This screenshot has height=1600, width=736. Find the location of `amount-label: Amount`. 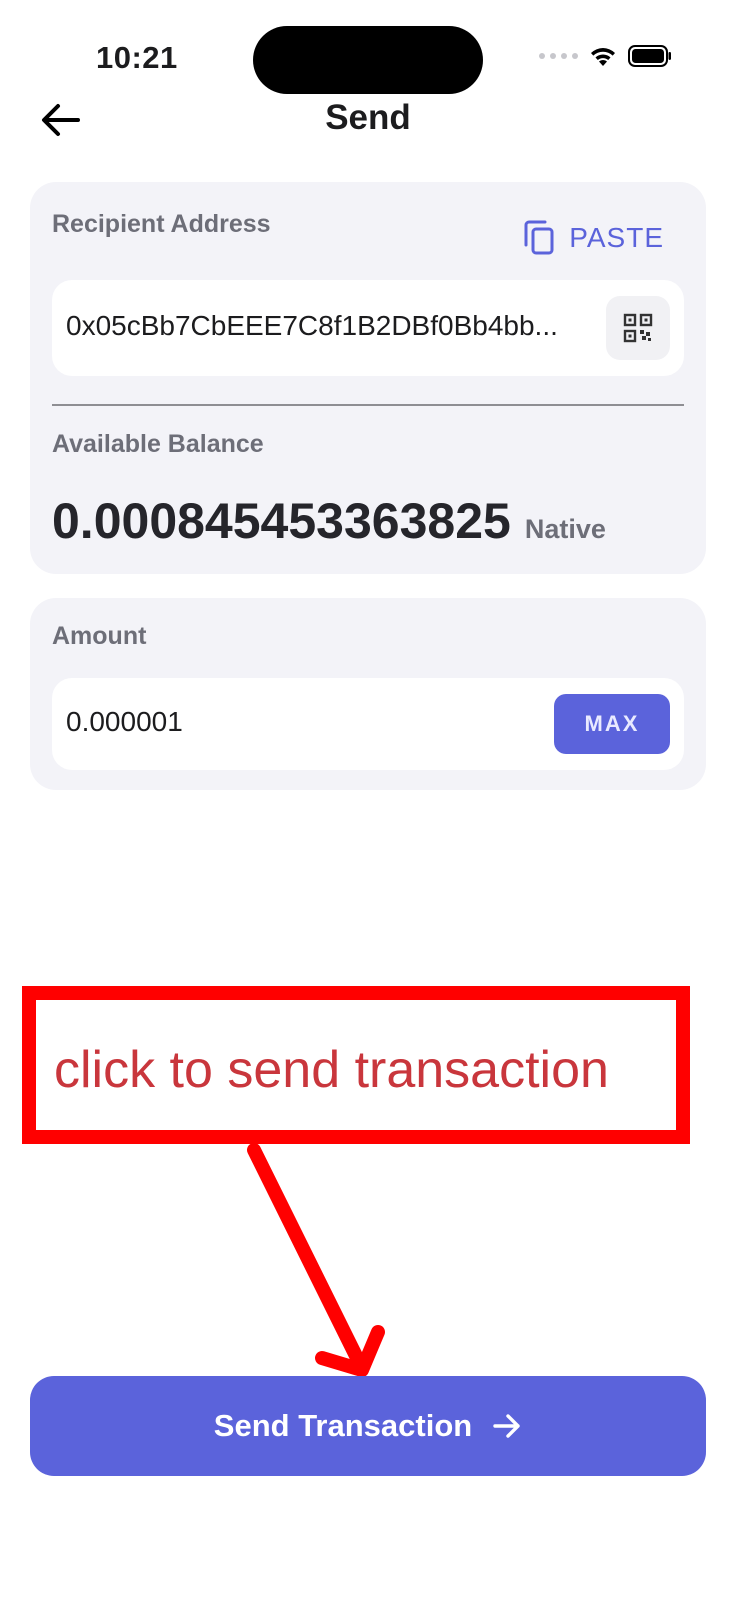

amount-label: Amount is located at coordinates (99, 636).